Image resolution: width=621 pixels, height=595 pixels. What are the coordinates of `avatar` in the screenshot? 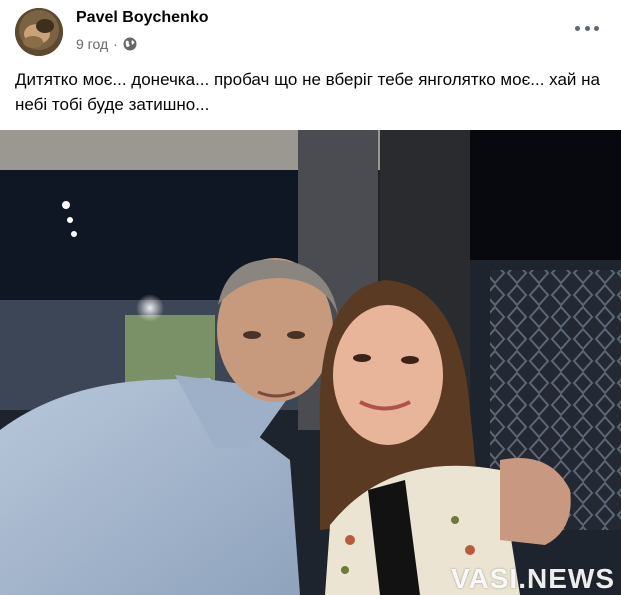 It's located at (39, 32).